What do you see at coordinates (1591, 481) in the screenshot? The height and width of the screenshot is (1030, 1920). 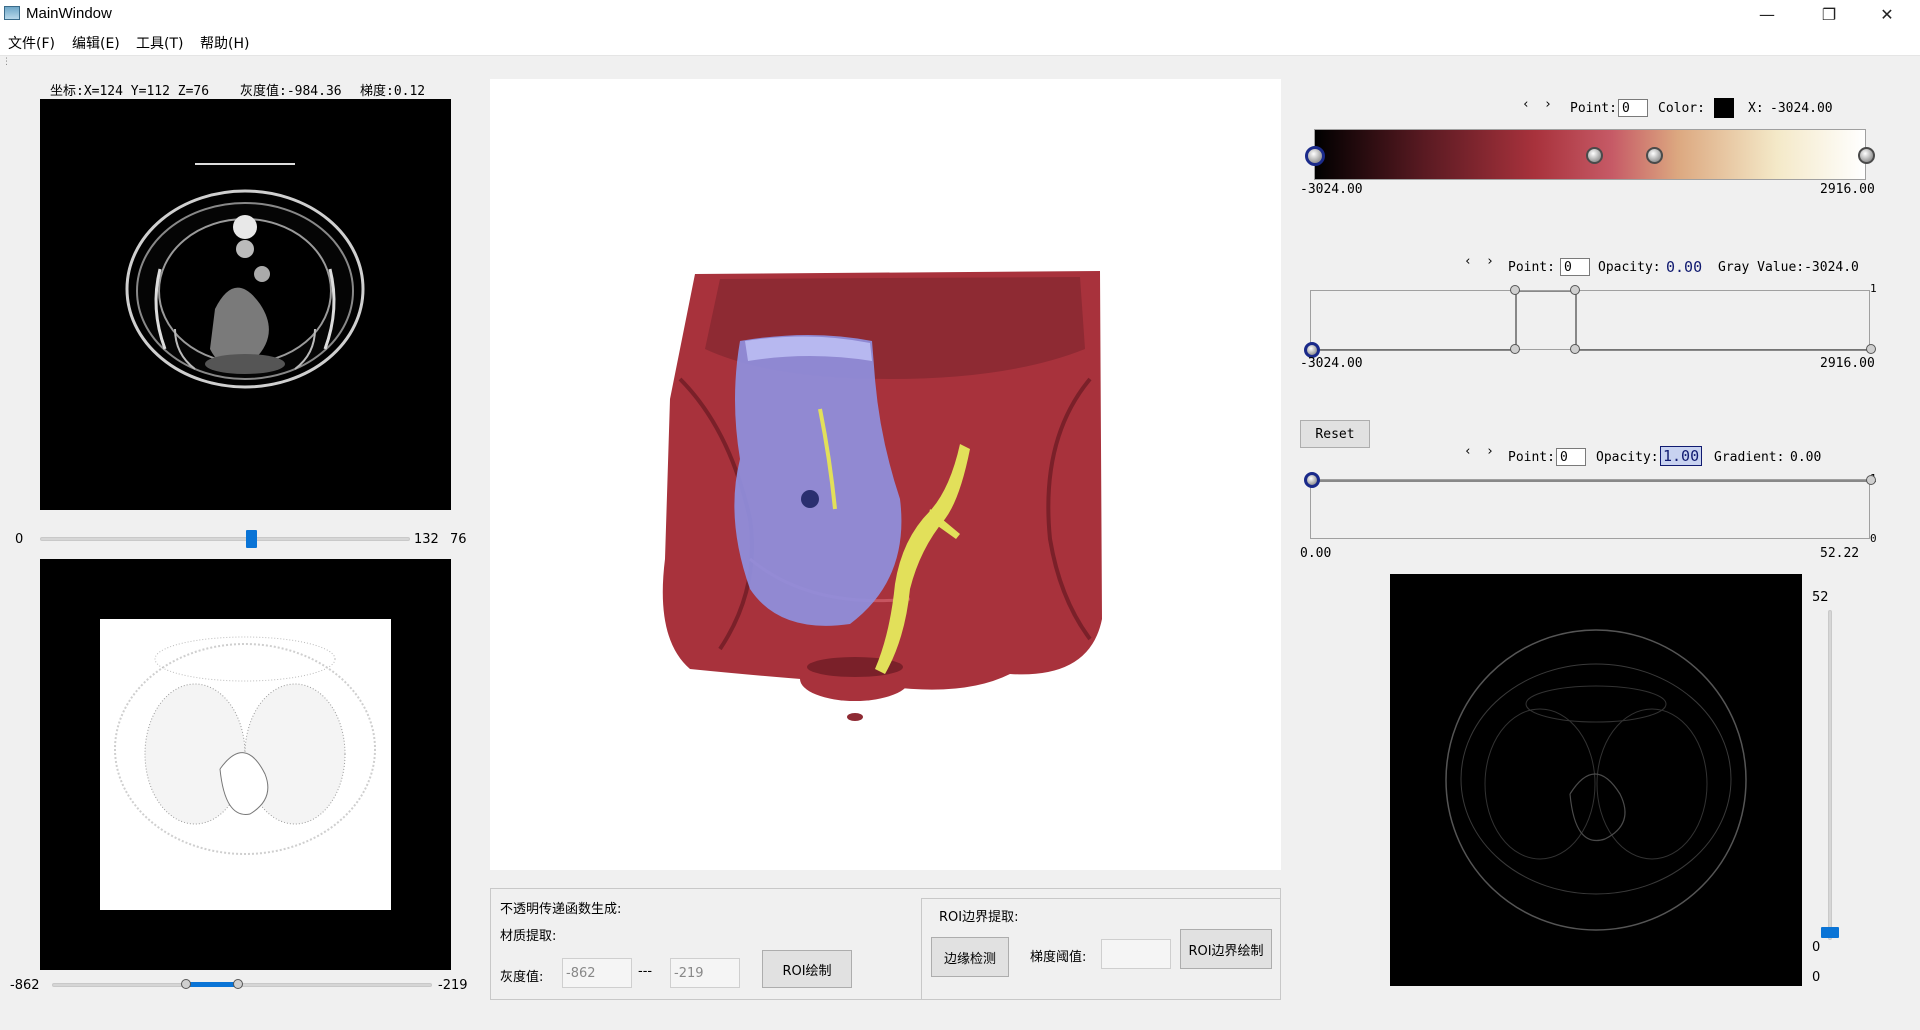 I see `gradient-curve` at bounding box center [1591, 481].